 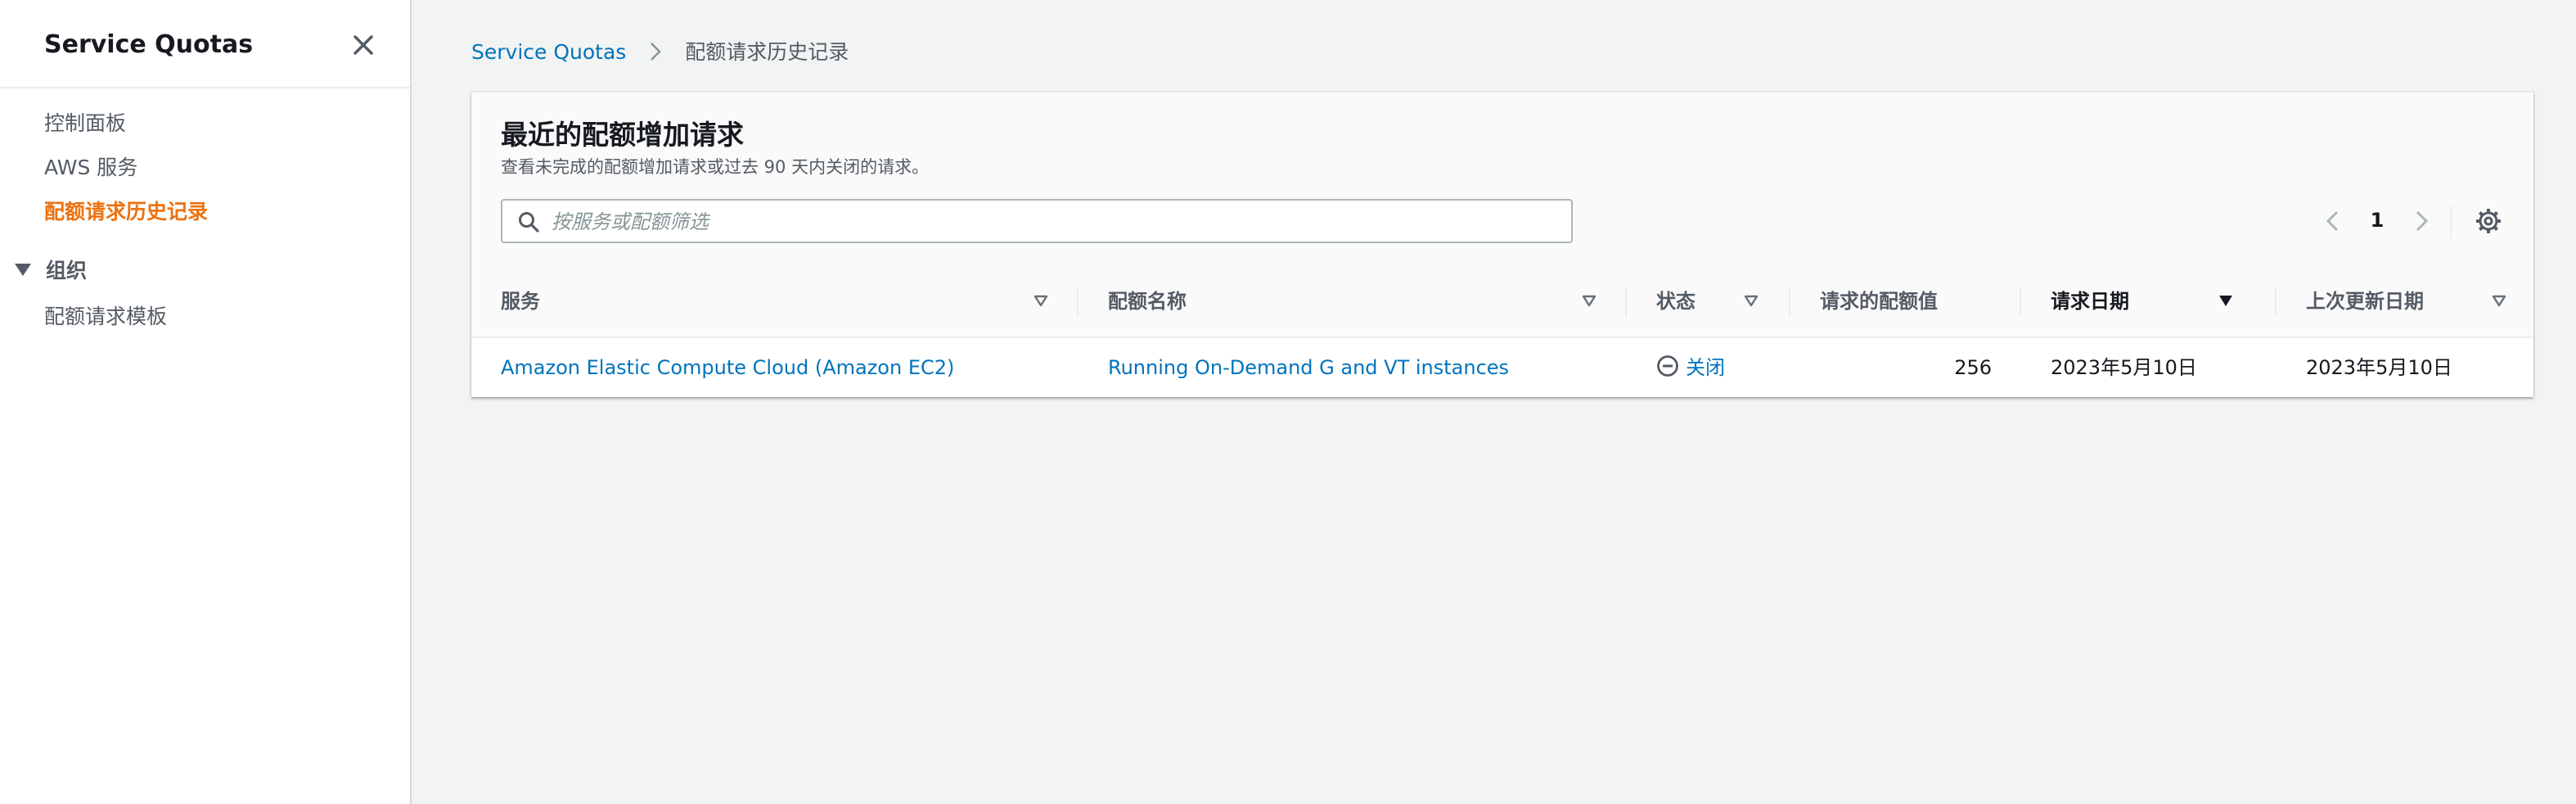 I want to click on chevron-left-icon, so click(x=2333, y=221).